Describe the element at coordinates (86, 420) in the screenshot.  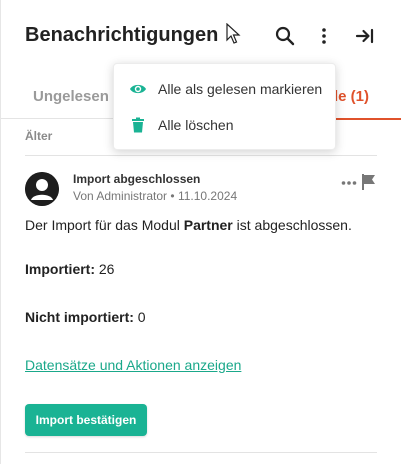
I see `confirm-import-button: Import bestätigen` at that location.